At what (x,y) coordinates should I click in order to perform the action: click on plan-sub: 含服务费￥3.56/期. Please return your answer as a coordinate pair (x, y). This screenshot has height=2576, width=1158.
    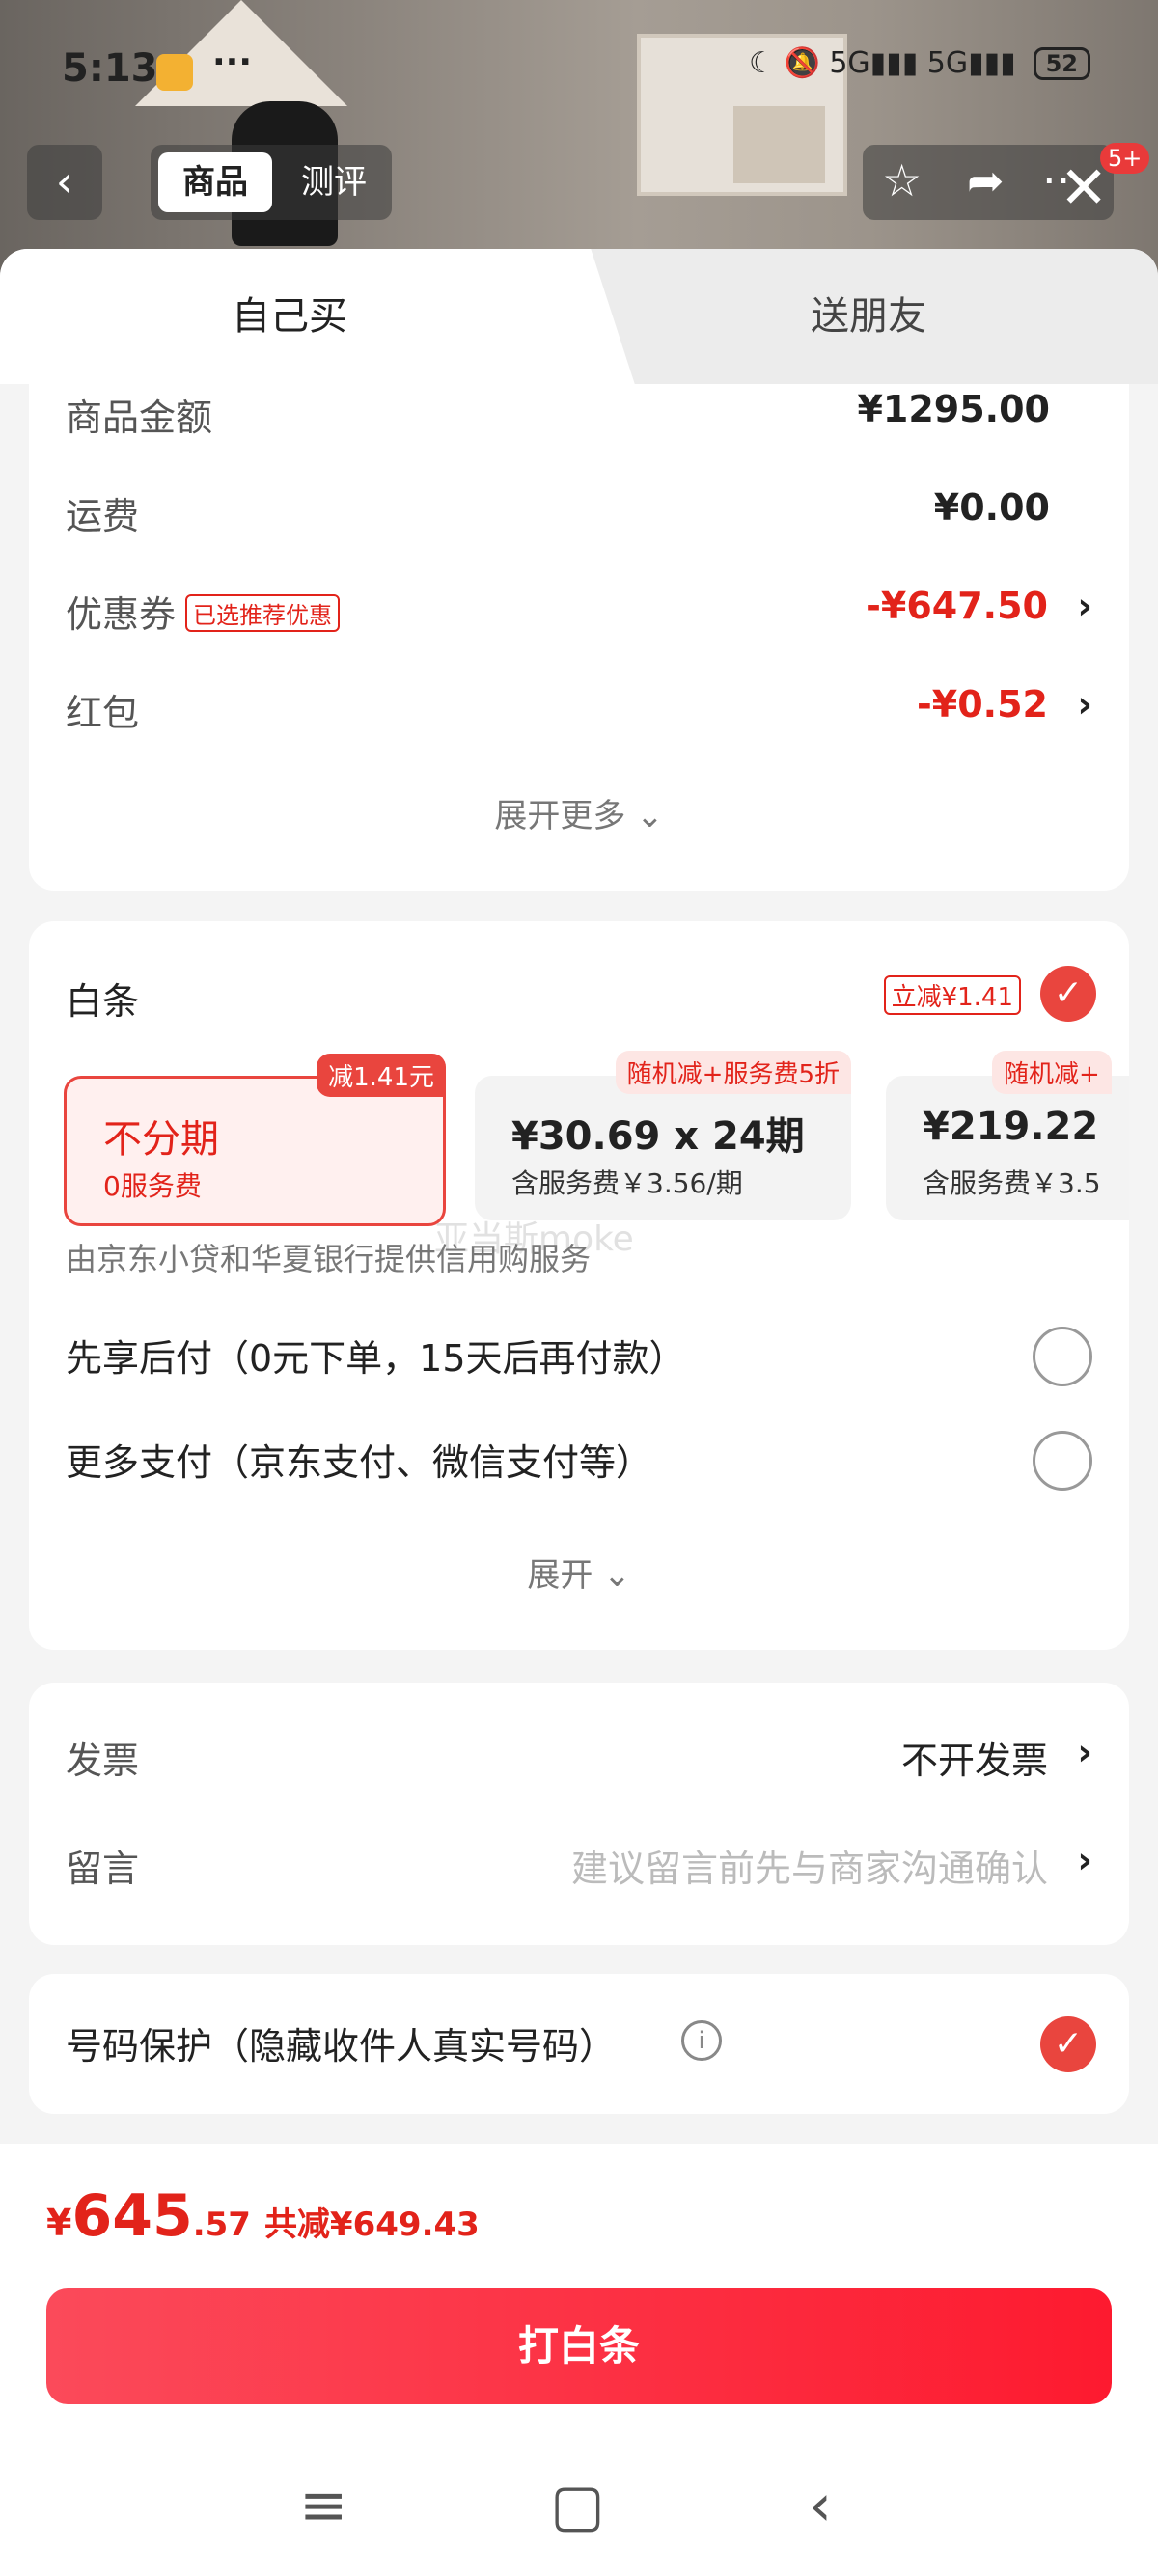
    Looking at the image, I should click on (627, 1183).